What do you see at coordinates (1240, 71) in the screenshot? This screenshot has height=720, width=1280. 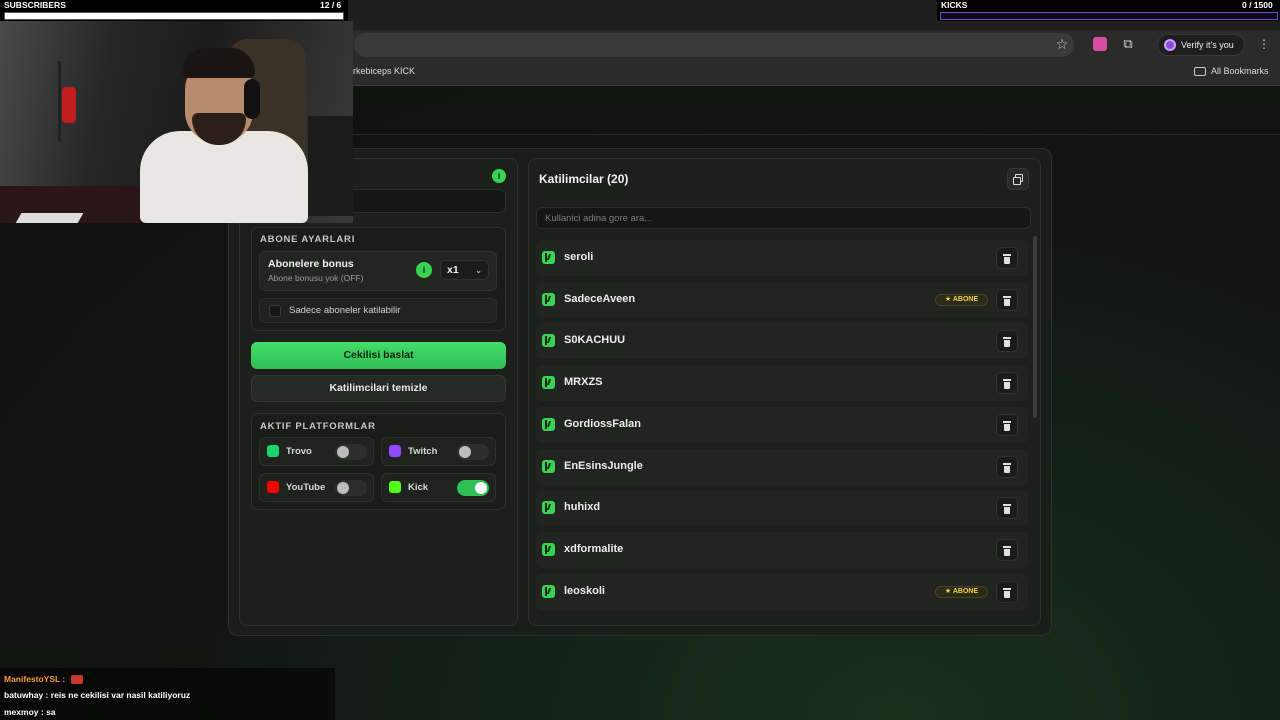 I see `all-bookmarks-label: All Bookmarks` at bounding box center [1240, 71].